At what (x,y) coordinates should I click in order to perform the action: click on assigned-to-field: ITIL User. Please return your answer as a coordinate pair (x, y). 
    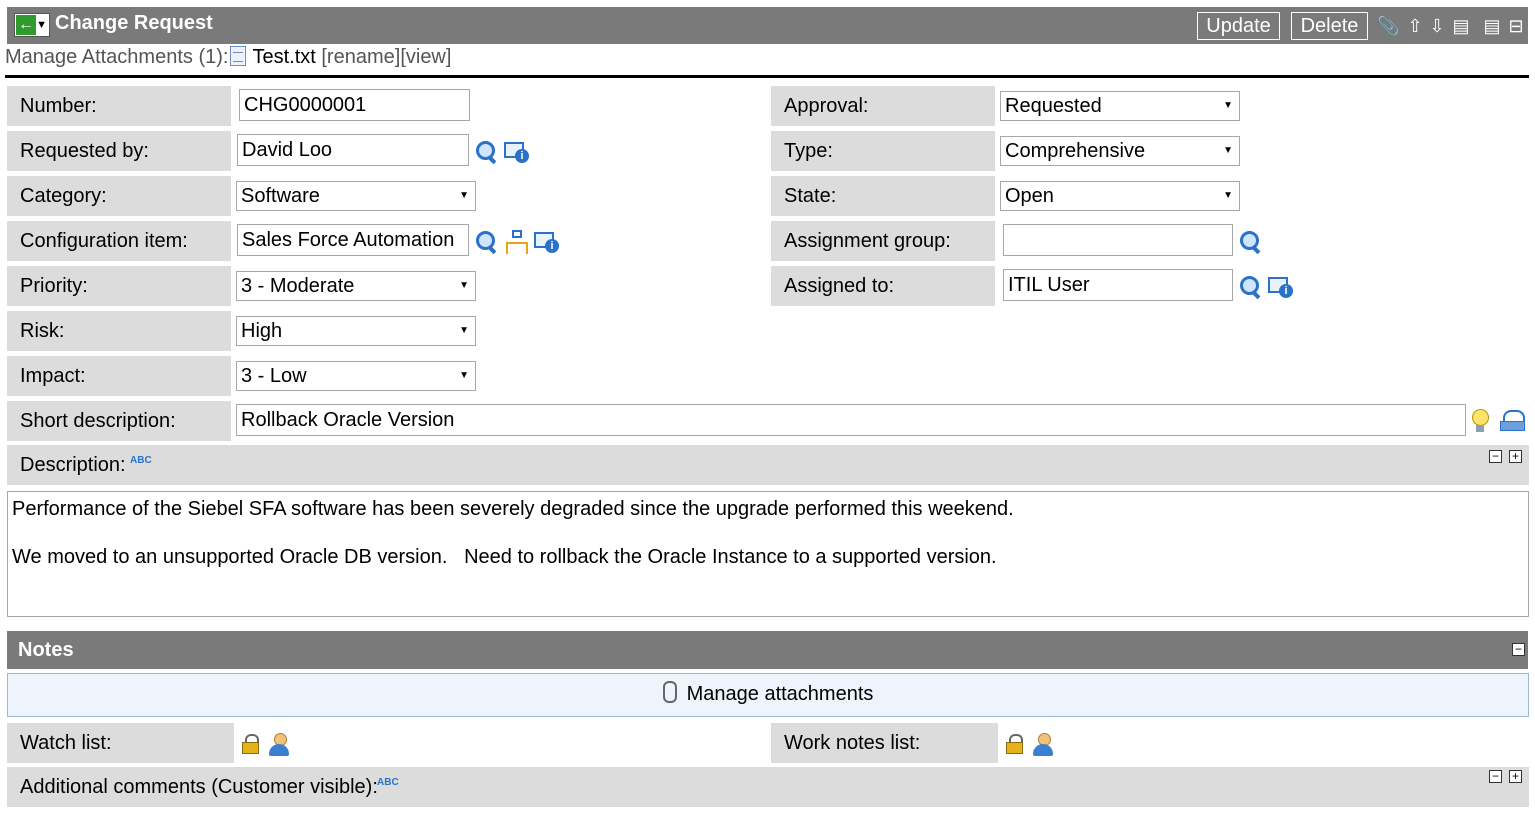
    Looking at the image, I should click on (1118, 285).